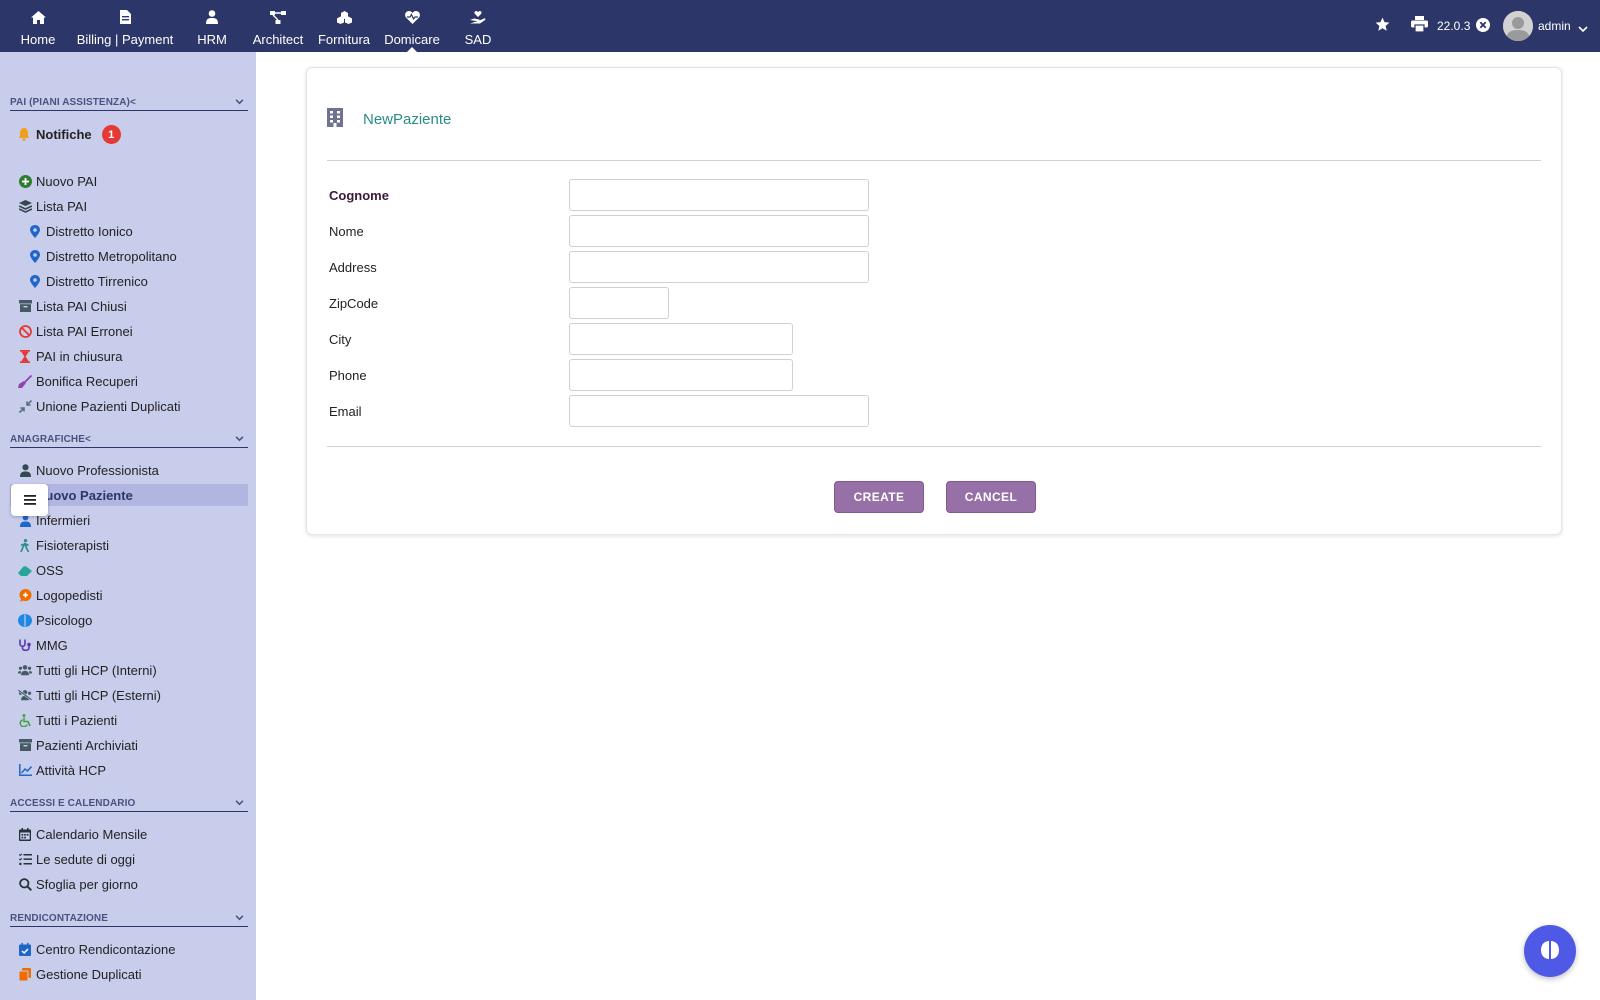 The height and width of the screenshot is (1000, 1600). Describe the element at coordinates (1454, 26) in the screenshot. I see `version-label: 22.0.3` at that location.